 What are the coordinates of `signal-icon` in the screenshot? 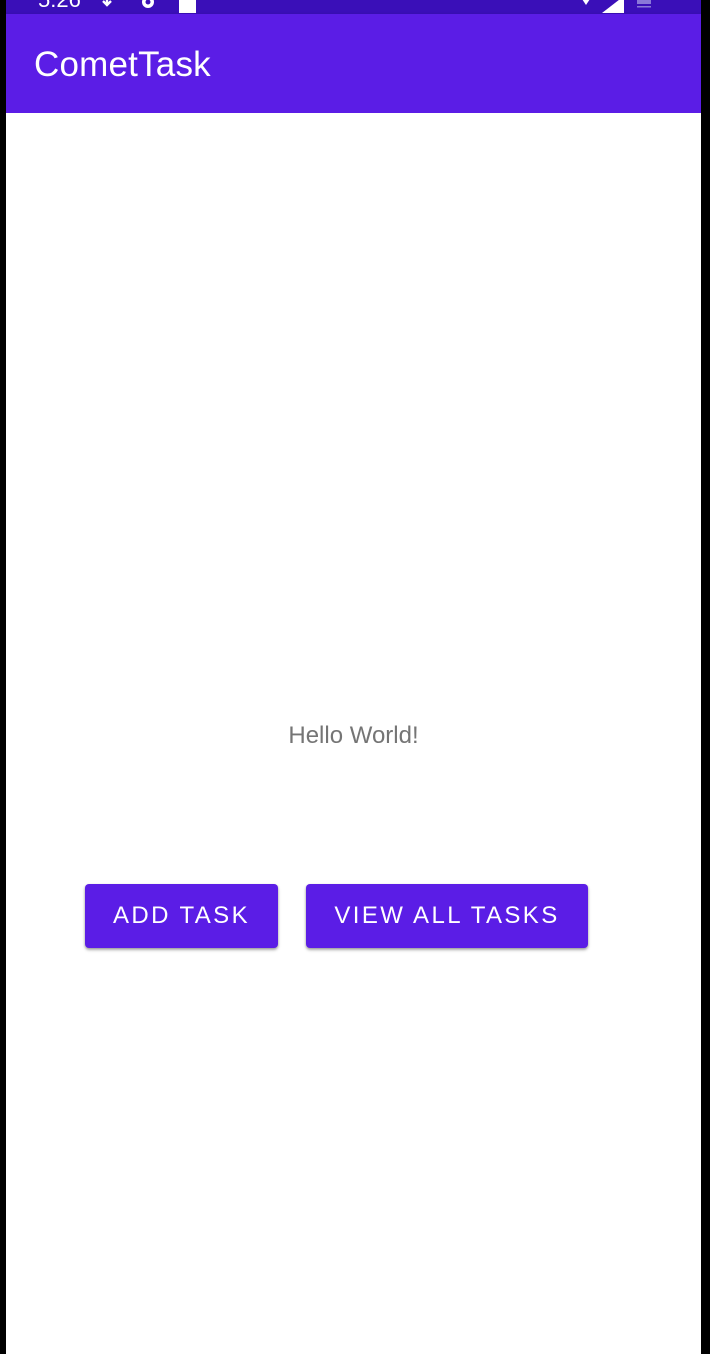 It's located at (613, 6).